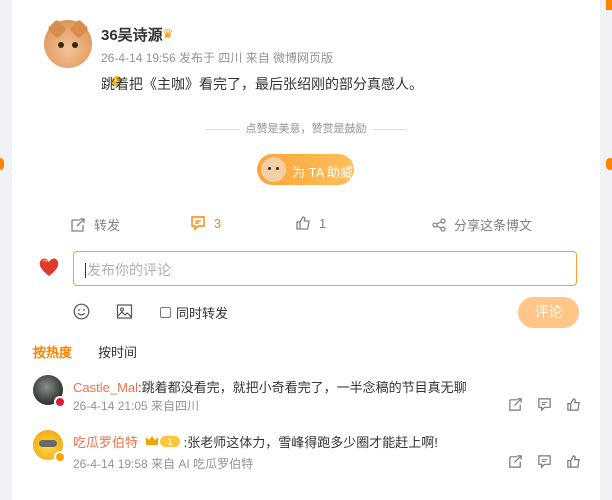 This screenshot has width=612, height=500. What do you see at coordinates (439, 224) in the screenshot?
I see `share-icon` at bounding box center [439, 224].